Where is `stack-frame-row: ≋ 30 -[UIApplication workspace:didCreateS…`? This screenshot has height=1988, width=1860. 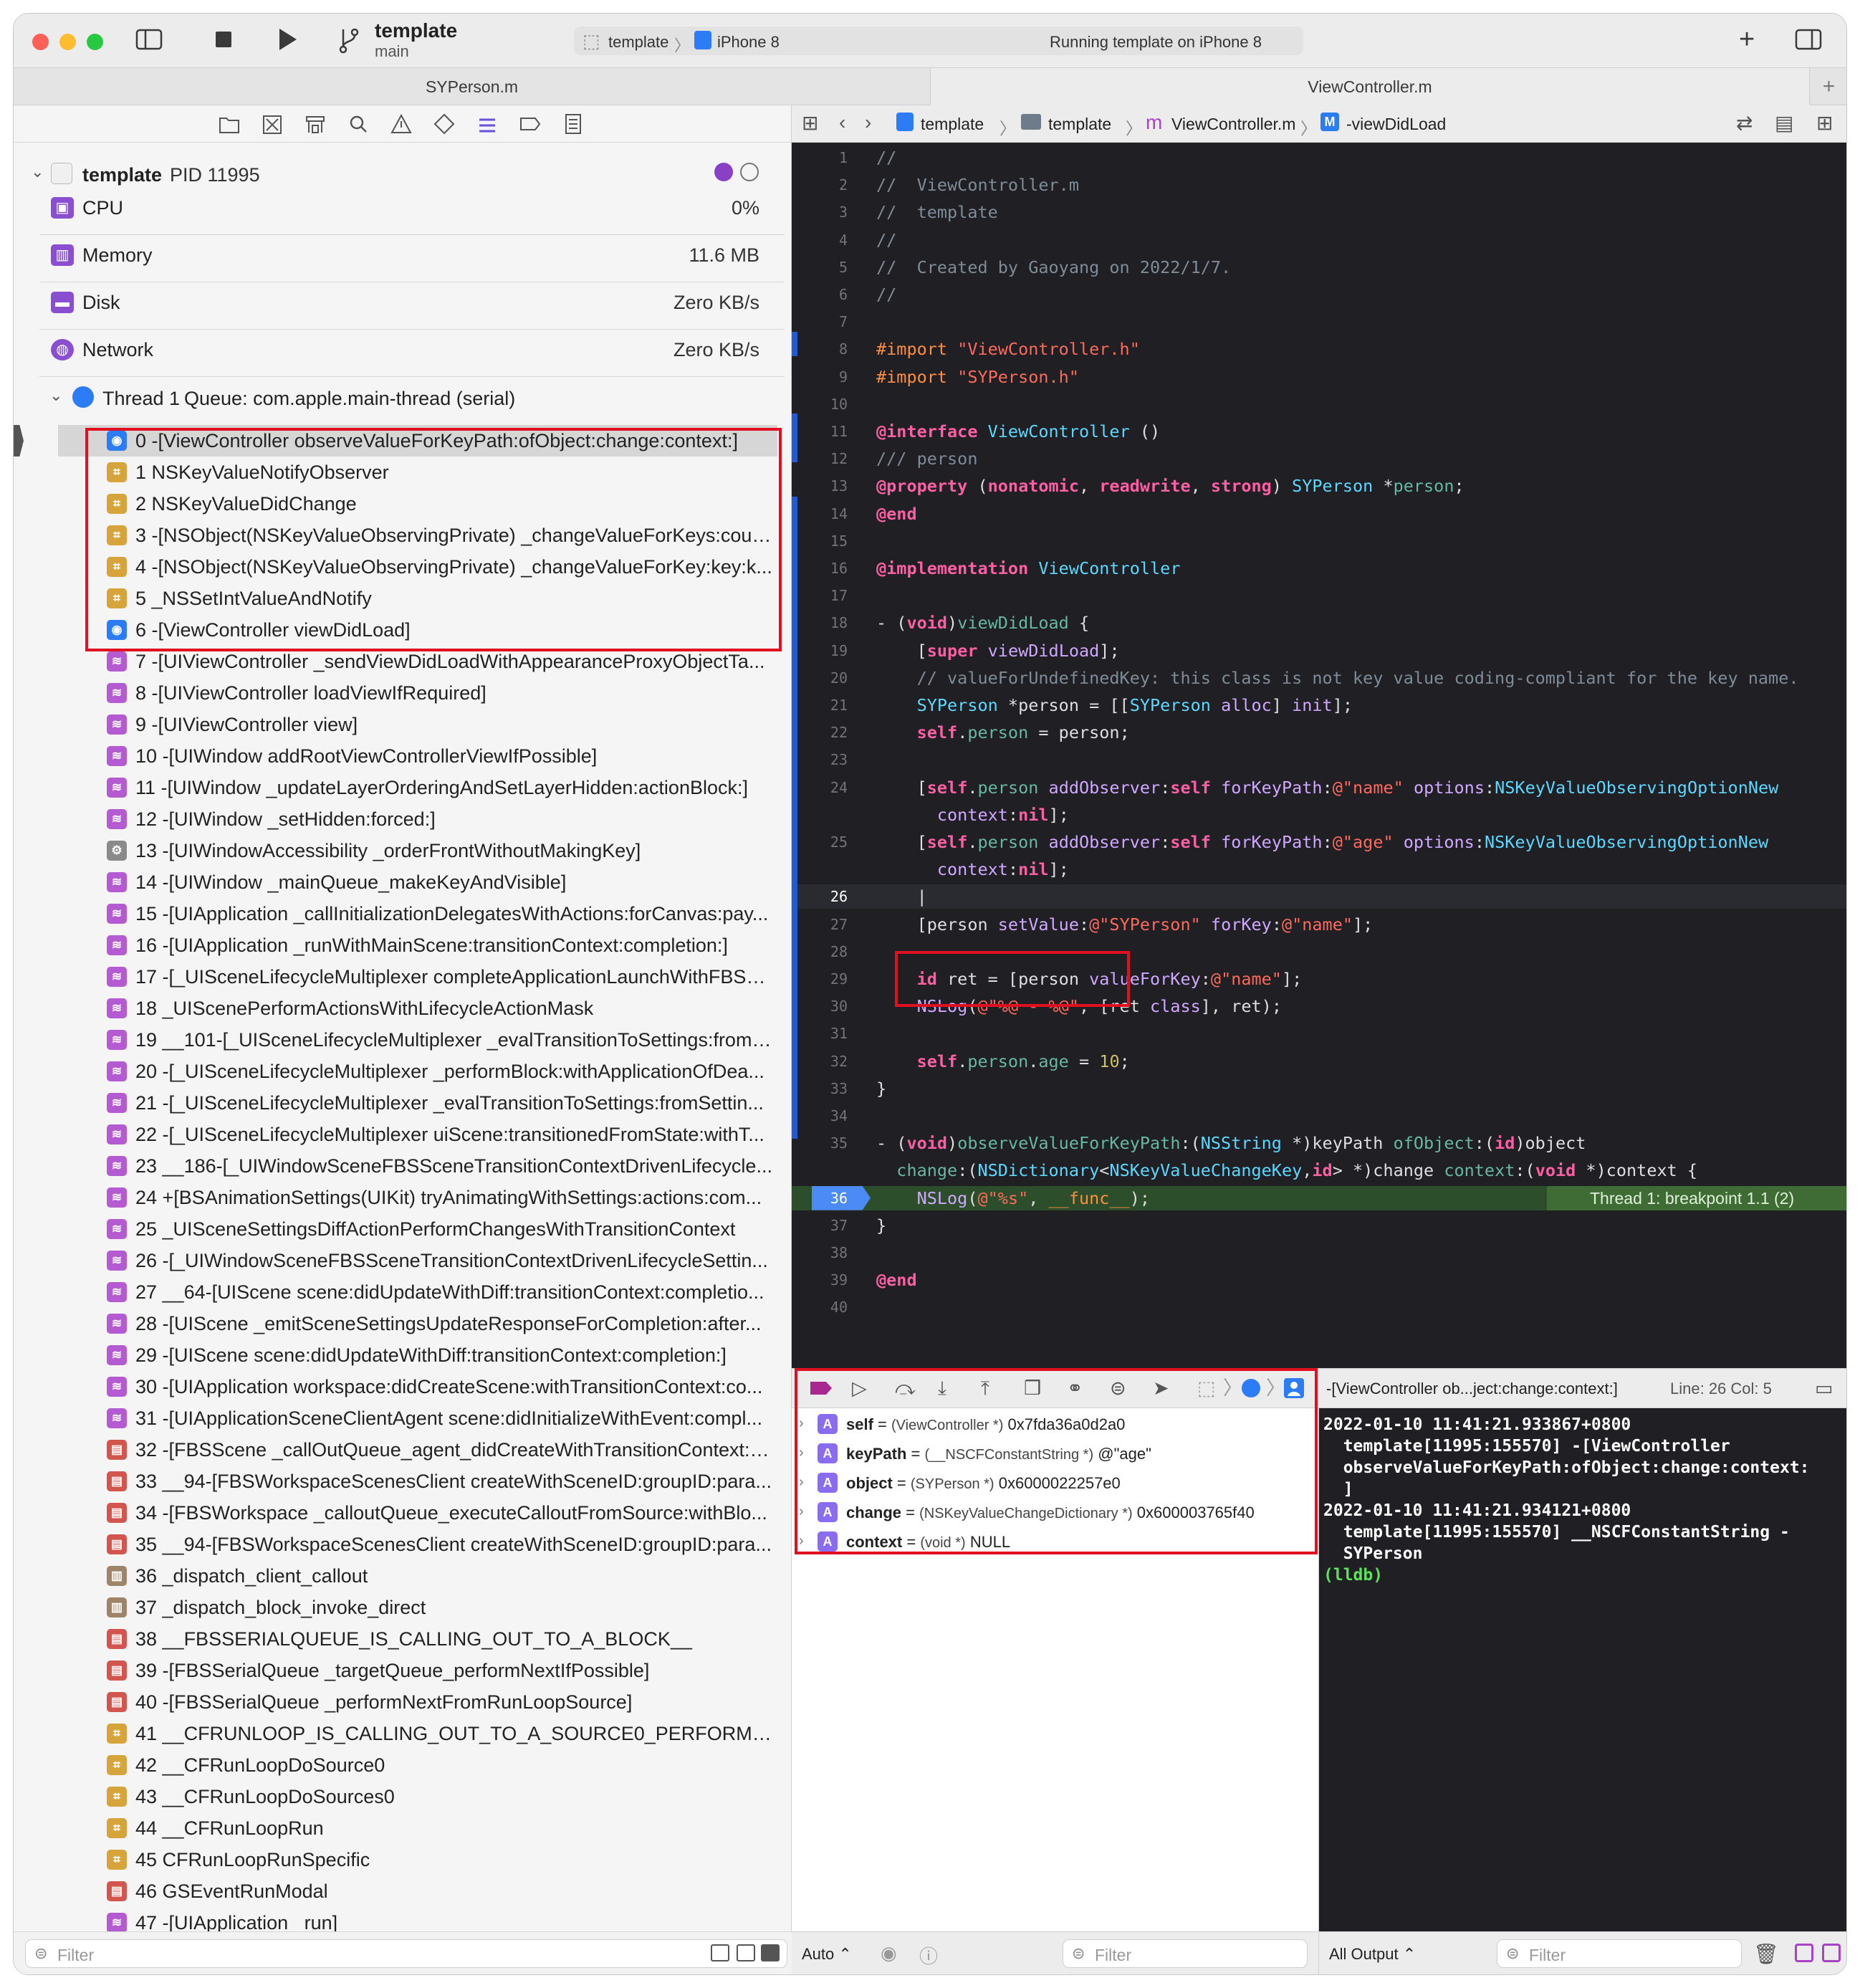
stack-frame-row: ≋ 30 -[UIApplication workspace:didCreateS… is located at coordinates (417, 1386).